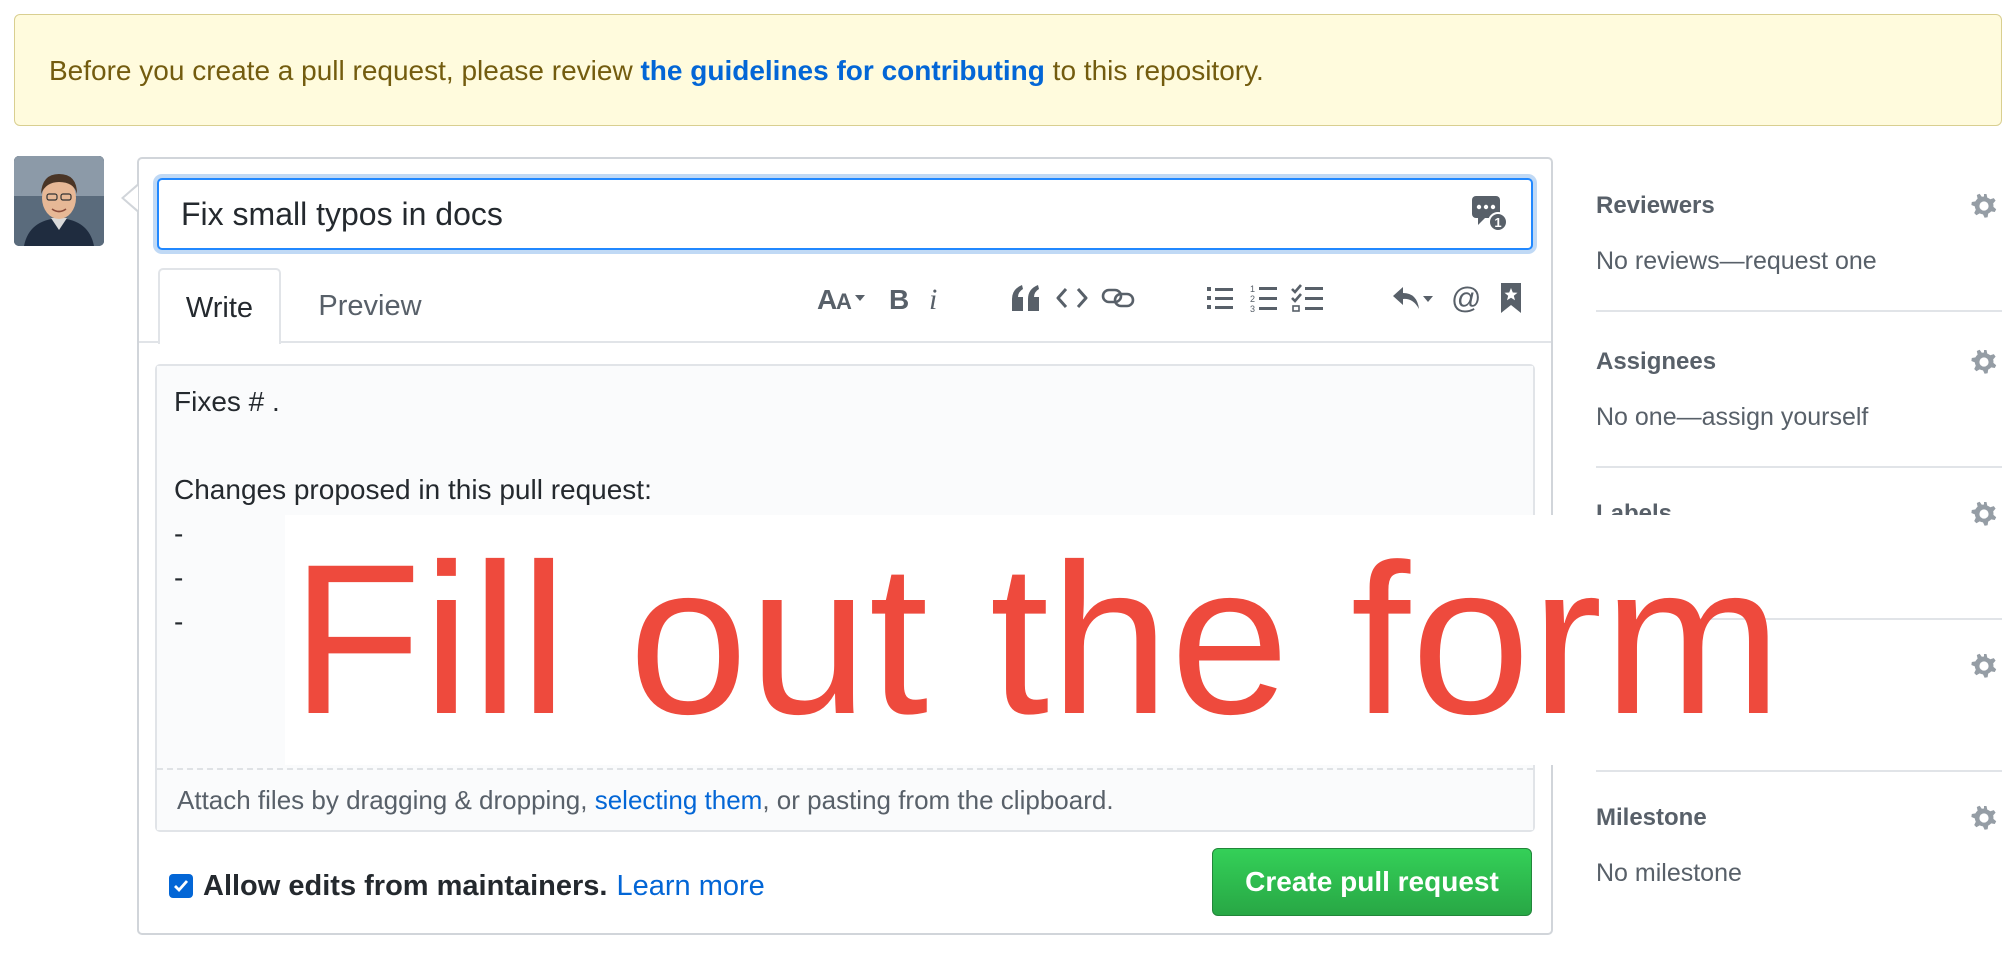 This screenshot has height=960, width=2016. Describe the element at coordinates (1799, 311) in the screenshot. I see `sidebar-divider` at that location.